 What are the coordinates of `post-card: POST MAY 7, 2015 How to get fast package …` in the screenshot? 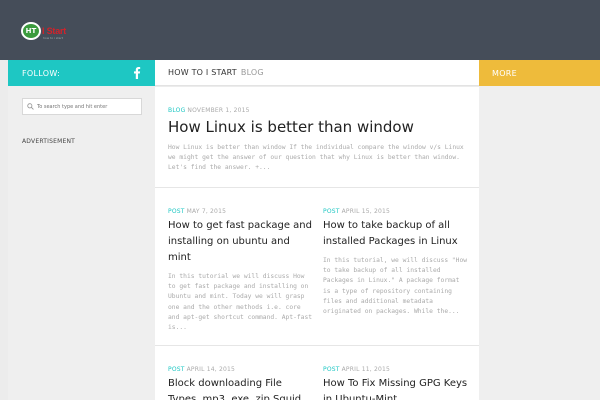 It's located at (240, 270).